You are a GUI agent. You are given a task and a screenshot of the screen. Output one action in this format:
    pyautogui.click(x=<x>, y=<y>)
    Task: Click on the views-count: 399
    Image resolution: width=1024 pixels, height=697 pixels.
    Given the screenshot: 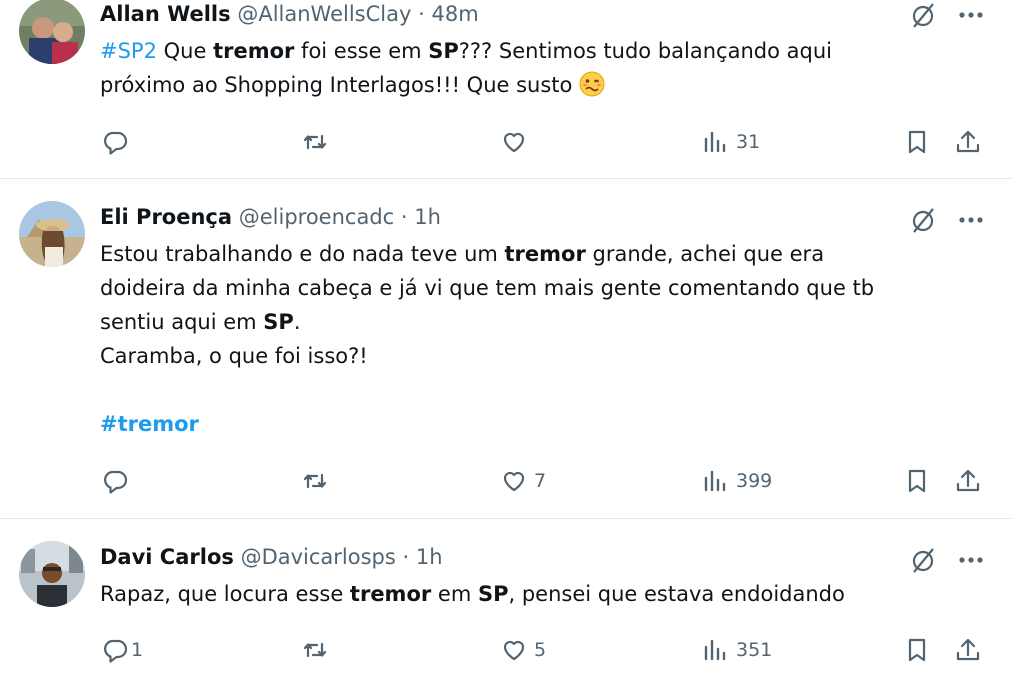 What is the action you would take?
    pyautogui.click(x=754, y=481)
    